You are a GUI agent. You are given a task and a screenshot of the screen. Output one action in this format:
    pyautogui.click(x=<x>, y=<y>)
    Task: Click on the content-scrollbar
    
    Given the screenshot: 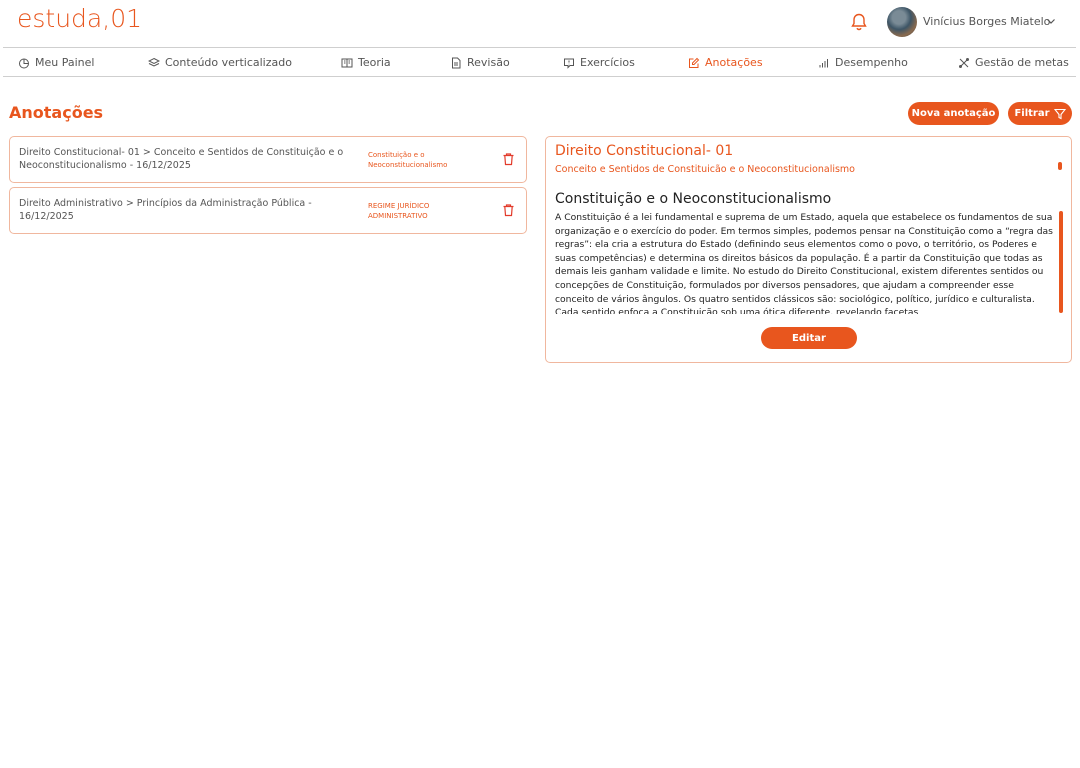 What is the action you would take?
    pyautogui.click(x=1061, y=262)
    